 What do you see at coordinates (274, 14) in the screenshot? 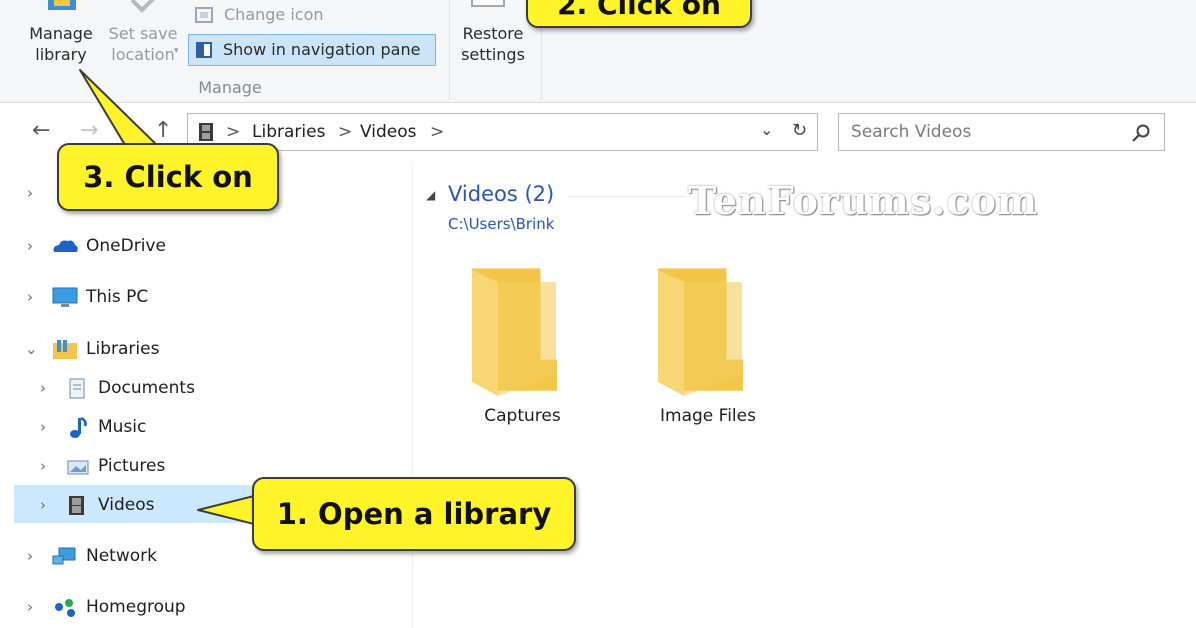
I see `change-icon-label: Change icon` at bounding box center [274, 14].